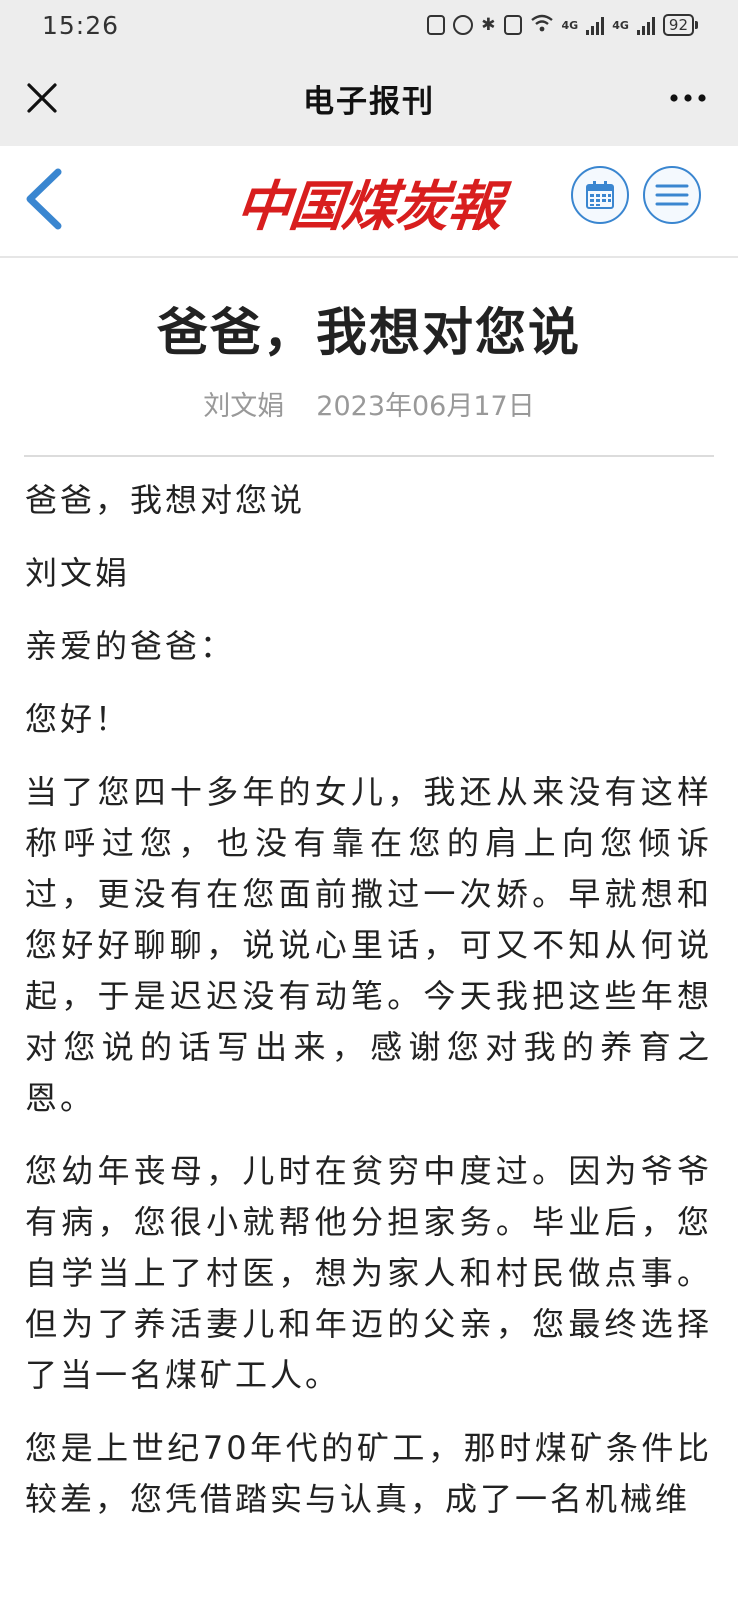 The height and width of the screenshot is (1600, 738). I want to click on calendar-button, so click(600, 195).